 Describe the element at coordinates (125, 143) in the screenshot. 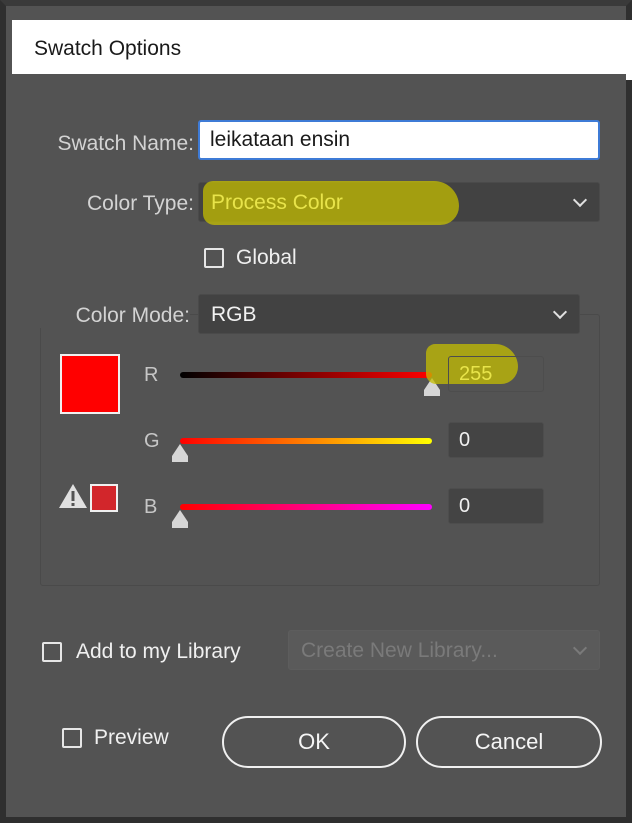

I see `swatch-name-label: Swatch Name:` at that location.